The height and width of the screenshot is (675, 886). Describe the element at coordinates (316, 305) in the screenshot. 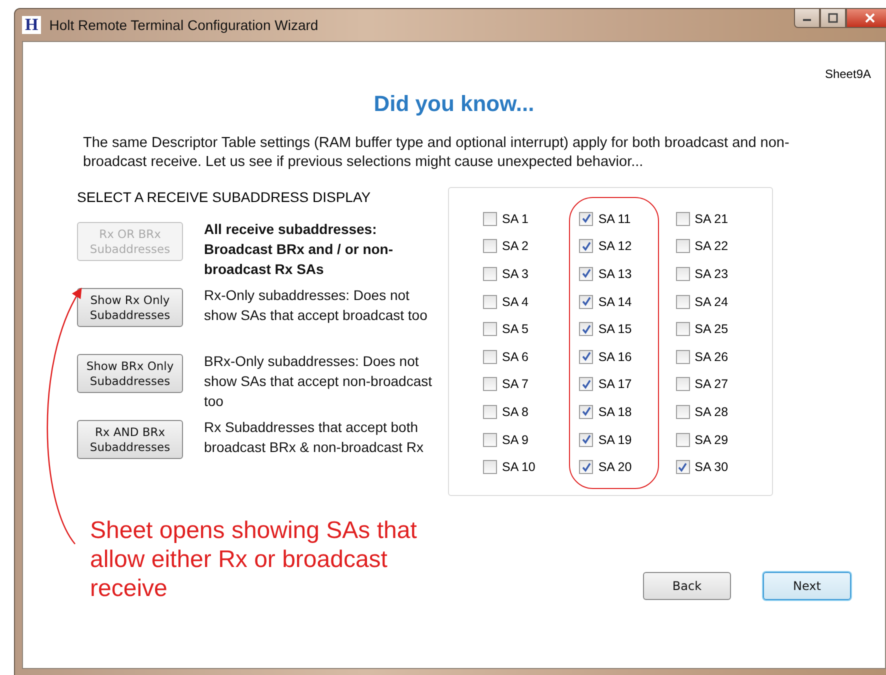

I see `option-description: Rx-Only subaddresses: Does not show SAs that accept broadcast too` at that location.